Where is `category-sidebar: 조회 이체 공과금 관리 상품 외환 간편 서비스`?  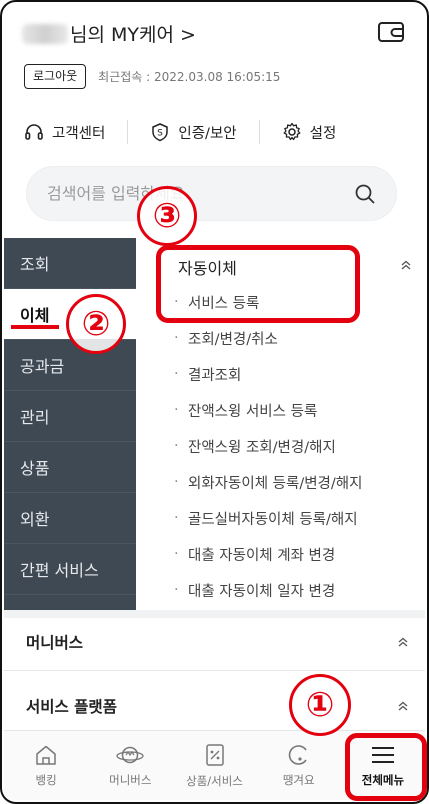 category-sidebar: 조회 이체 공과금 관리 상품 외환 간편 서비스 is located at coordinates (70, 424).